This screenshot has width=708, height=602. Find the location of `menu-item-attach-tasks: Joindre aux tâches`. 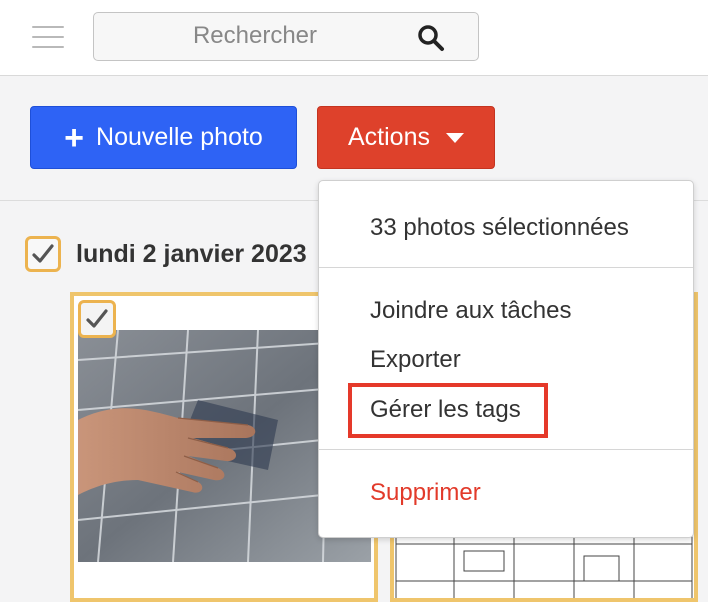

menu-item-attach-tasks: Joindre aux tâches is located at coordinates (470, 311).